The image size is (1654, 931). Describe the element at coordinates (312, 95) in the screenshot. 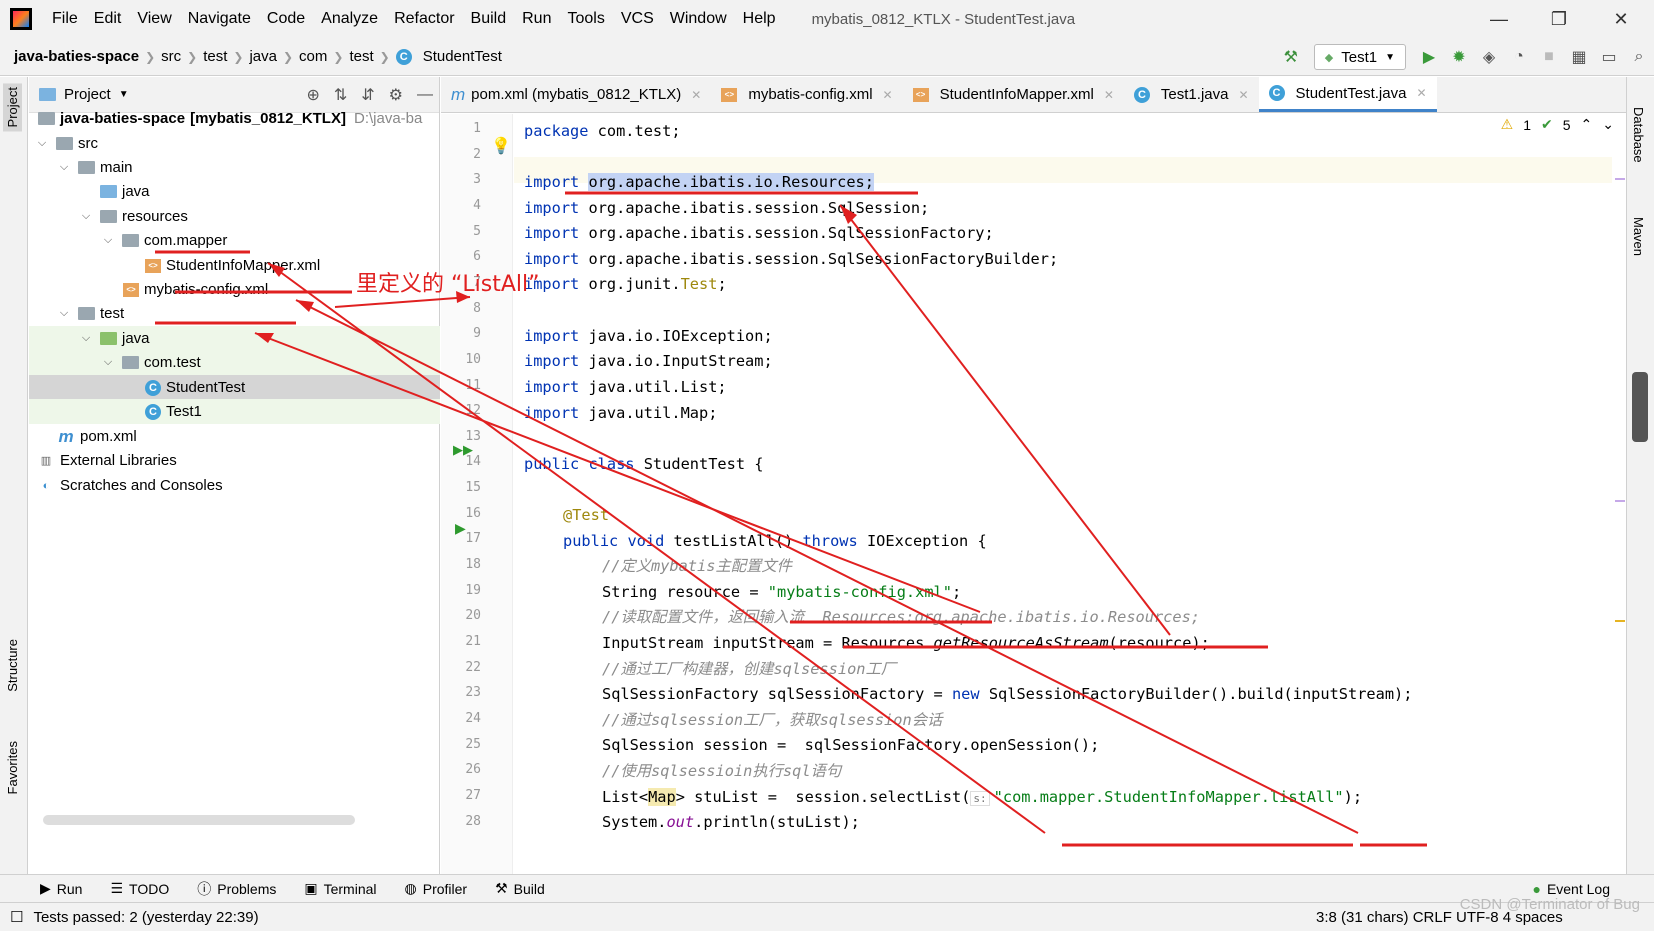

I see `locate-icon: ⊕` at that location.